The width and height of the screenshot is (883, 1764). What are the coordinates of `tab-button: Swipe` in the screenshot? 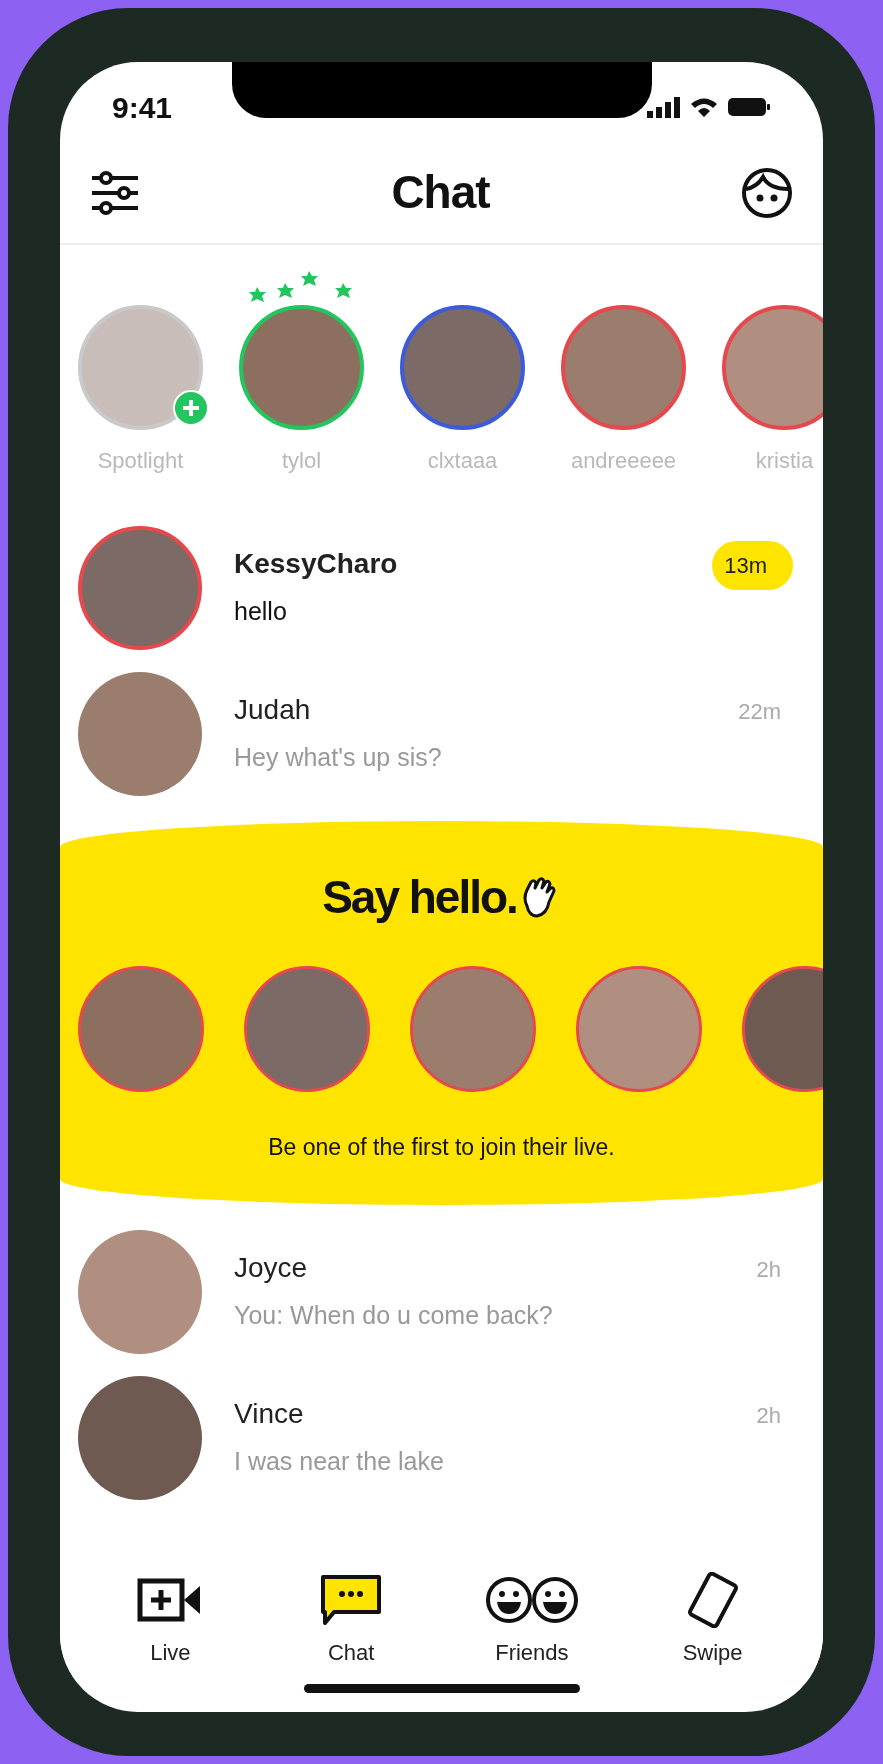 It's located at (712, 1620).